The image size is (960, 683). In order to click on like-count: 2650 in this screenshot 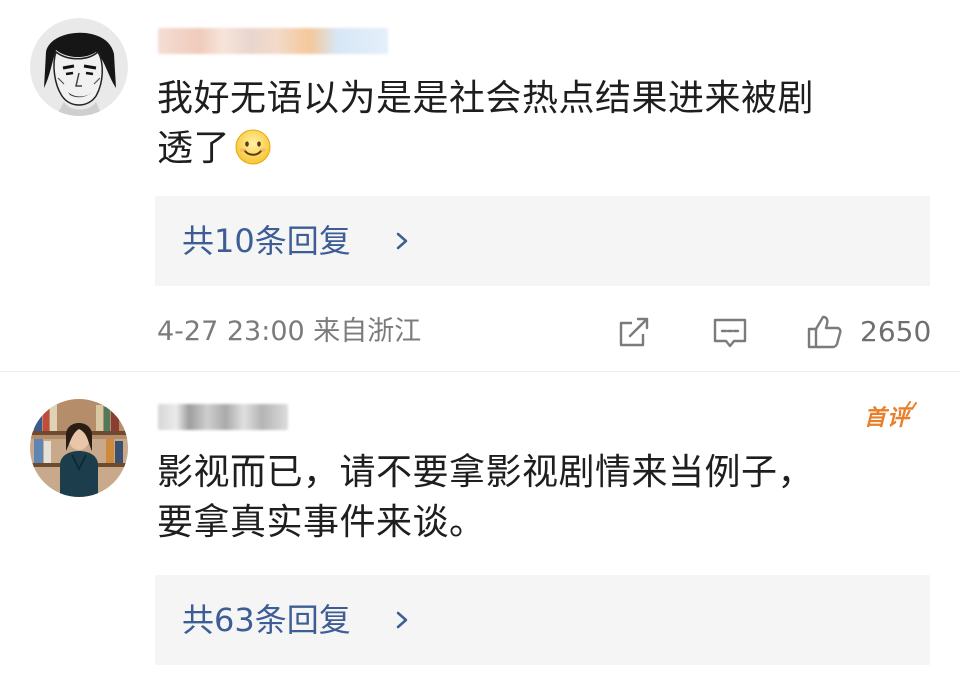, I will do `click(896, 331)`.